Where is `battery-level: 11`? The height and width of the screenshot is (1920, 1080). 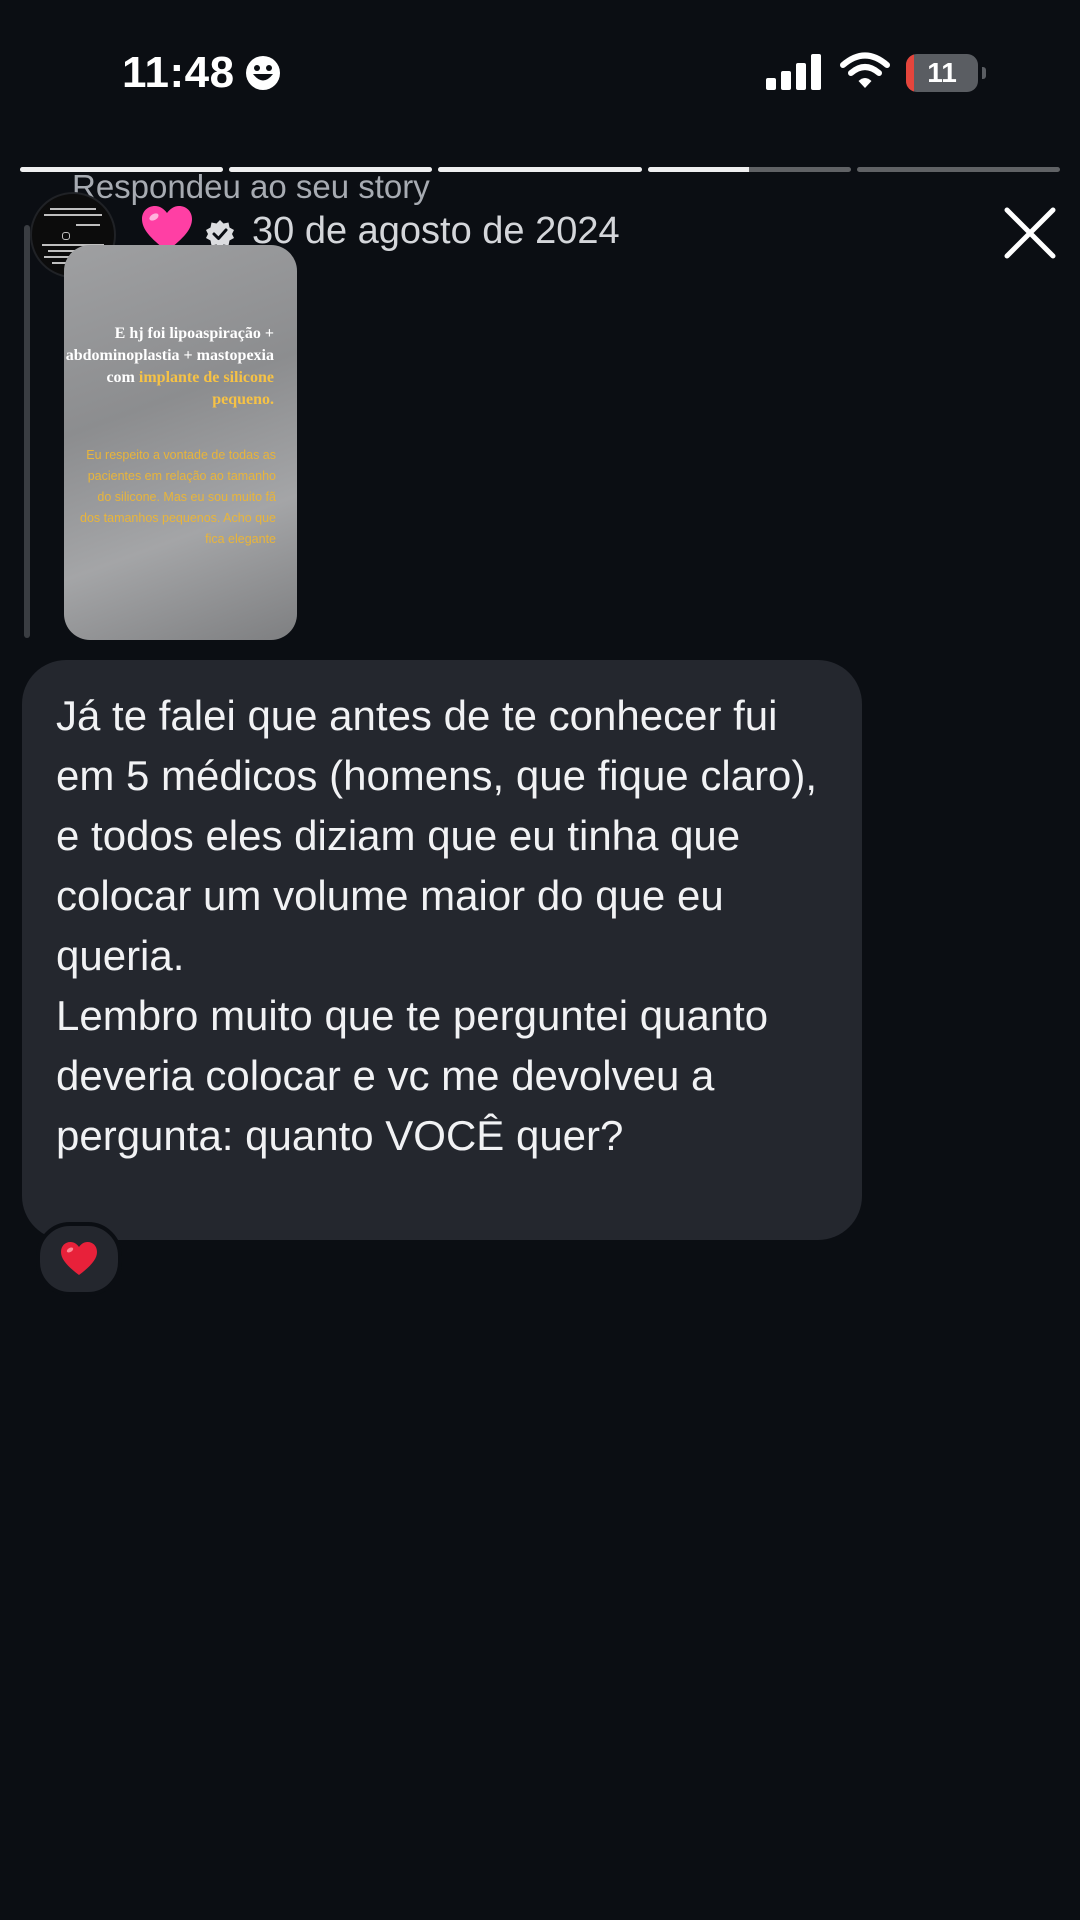 battery-level: 11 is located at coordinates (942, 72).